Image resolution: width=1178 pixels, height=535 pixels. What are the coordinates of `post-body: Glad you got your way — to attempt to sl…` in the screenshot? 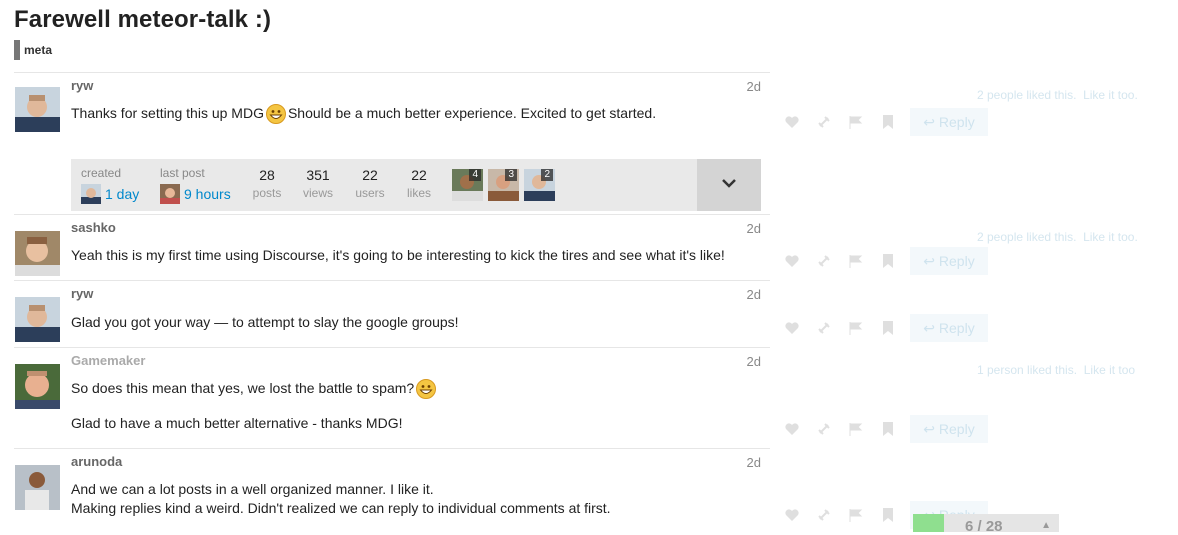 It's located at (265, 322).